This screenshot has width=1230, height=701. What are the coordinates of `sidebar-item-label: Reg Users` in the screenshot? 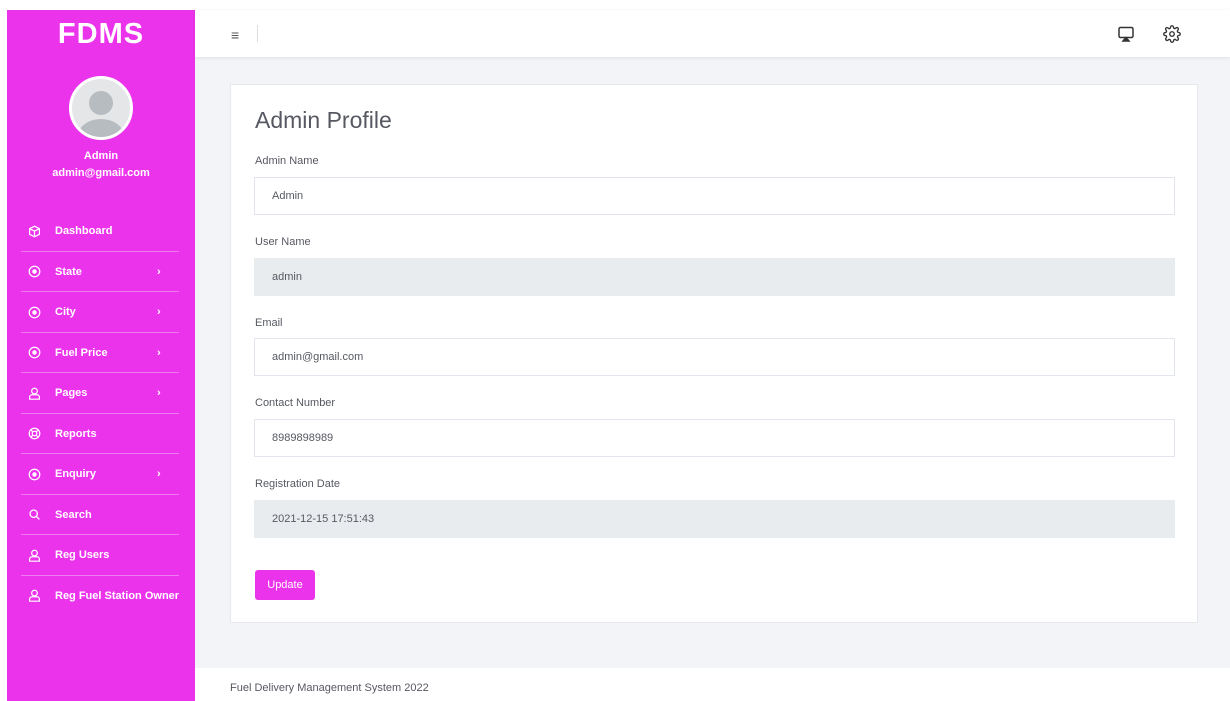 It's located at (82, 555).